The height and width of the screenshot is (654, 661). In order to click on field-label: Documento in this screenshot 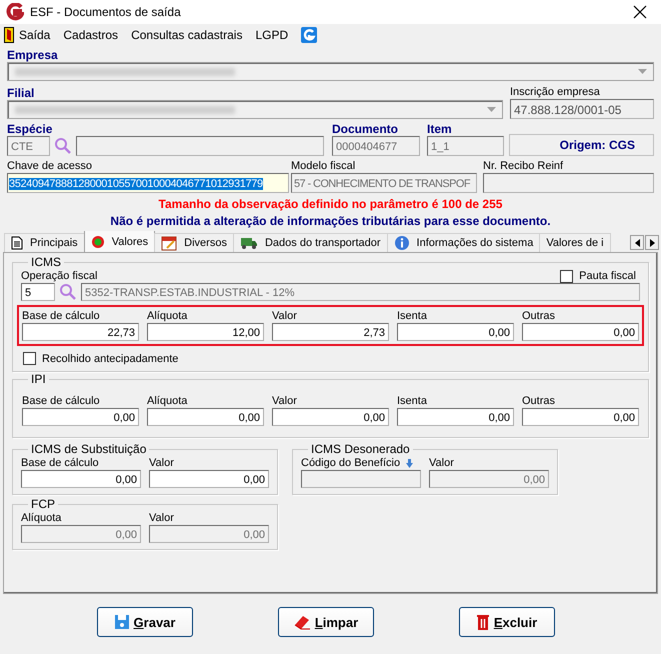, I will do `click(365, 129)`.